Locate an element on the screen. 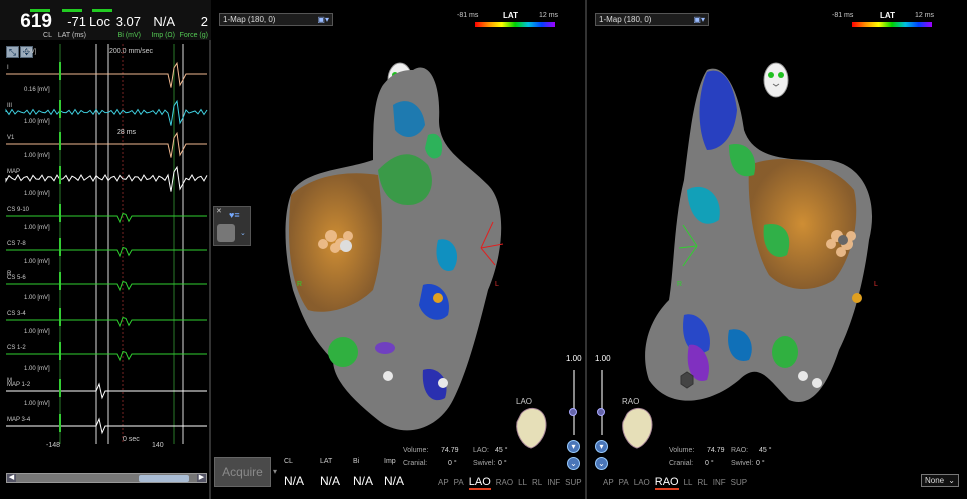 The height and width of the screenshot is (499, 967). channel-name: CS 5-6 is located at coordinates (16, 278).